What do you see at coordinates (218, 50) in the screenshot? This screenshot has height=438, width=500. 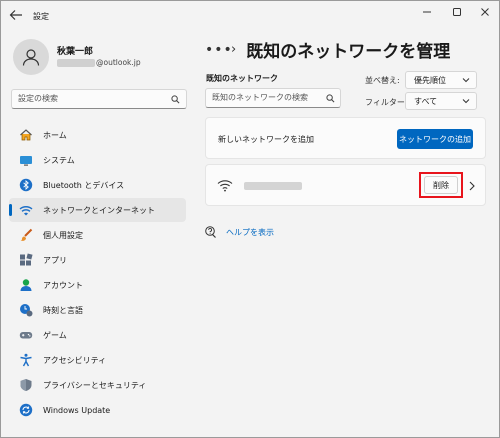 I see `breadcrumb-more-button: •••` at bounding box center [218, 50].